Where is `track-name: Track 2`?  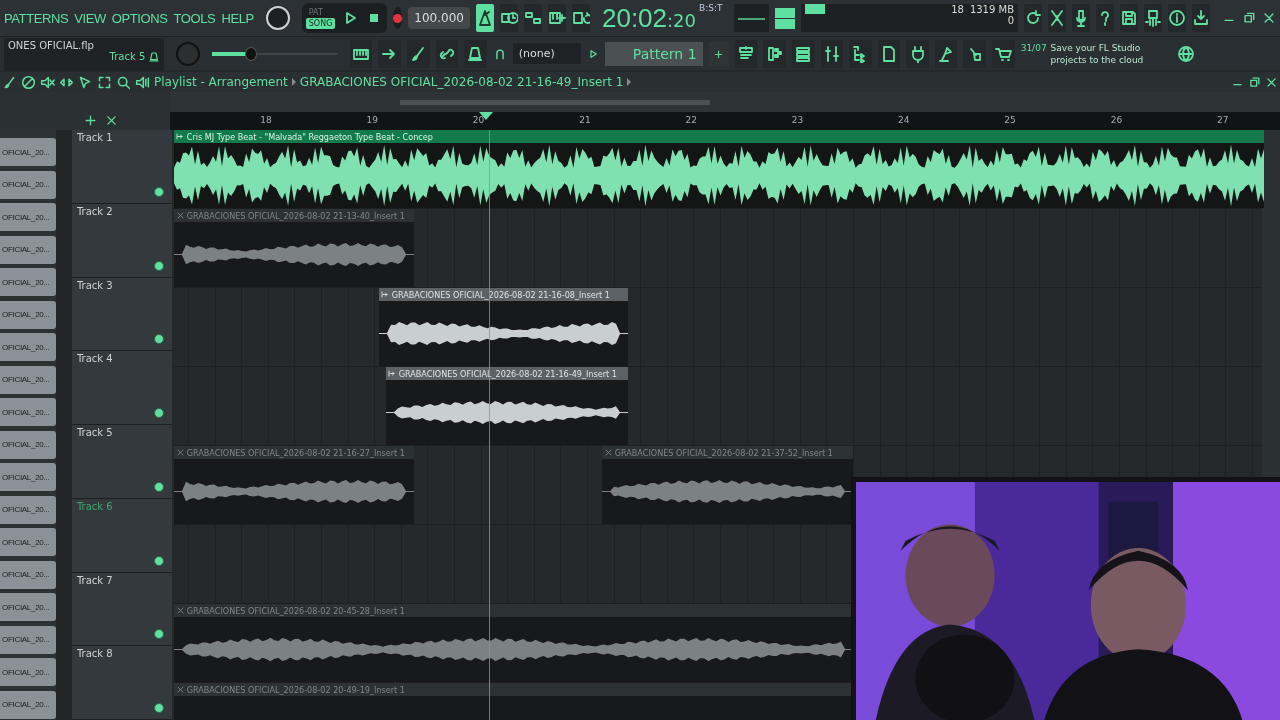 track-name: Track 2 is located at coordinates (94, 211).